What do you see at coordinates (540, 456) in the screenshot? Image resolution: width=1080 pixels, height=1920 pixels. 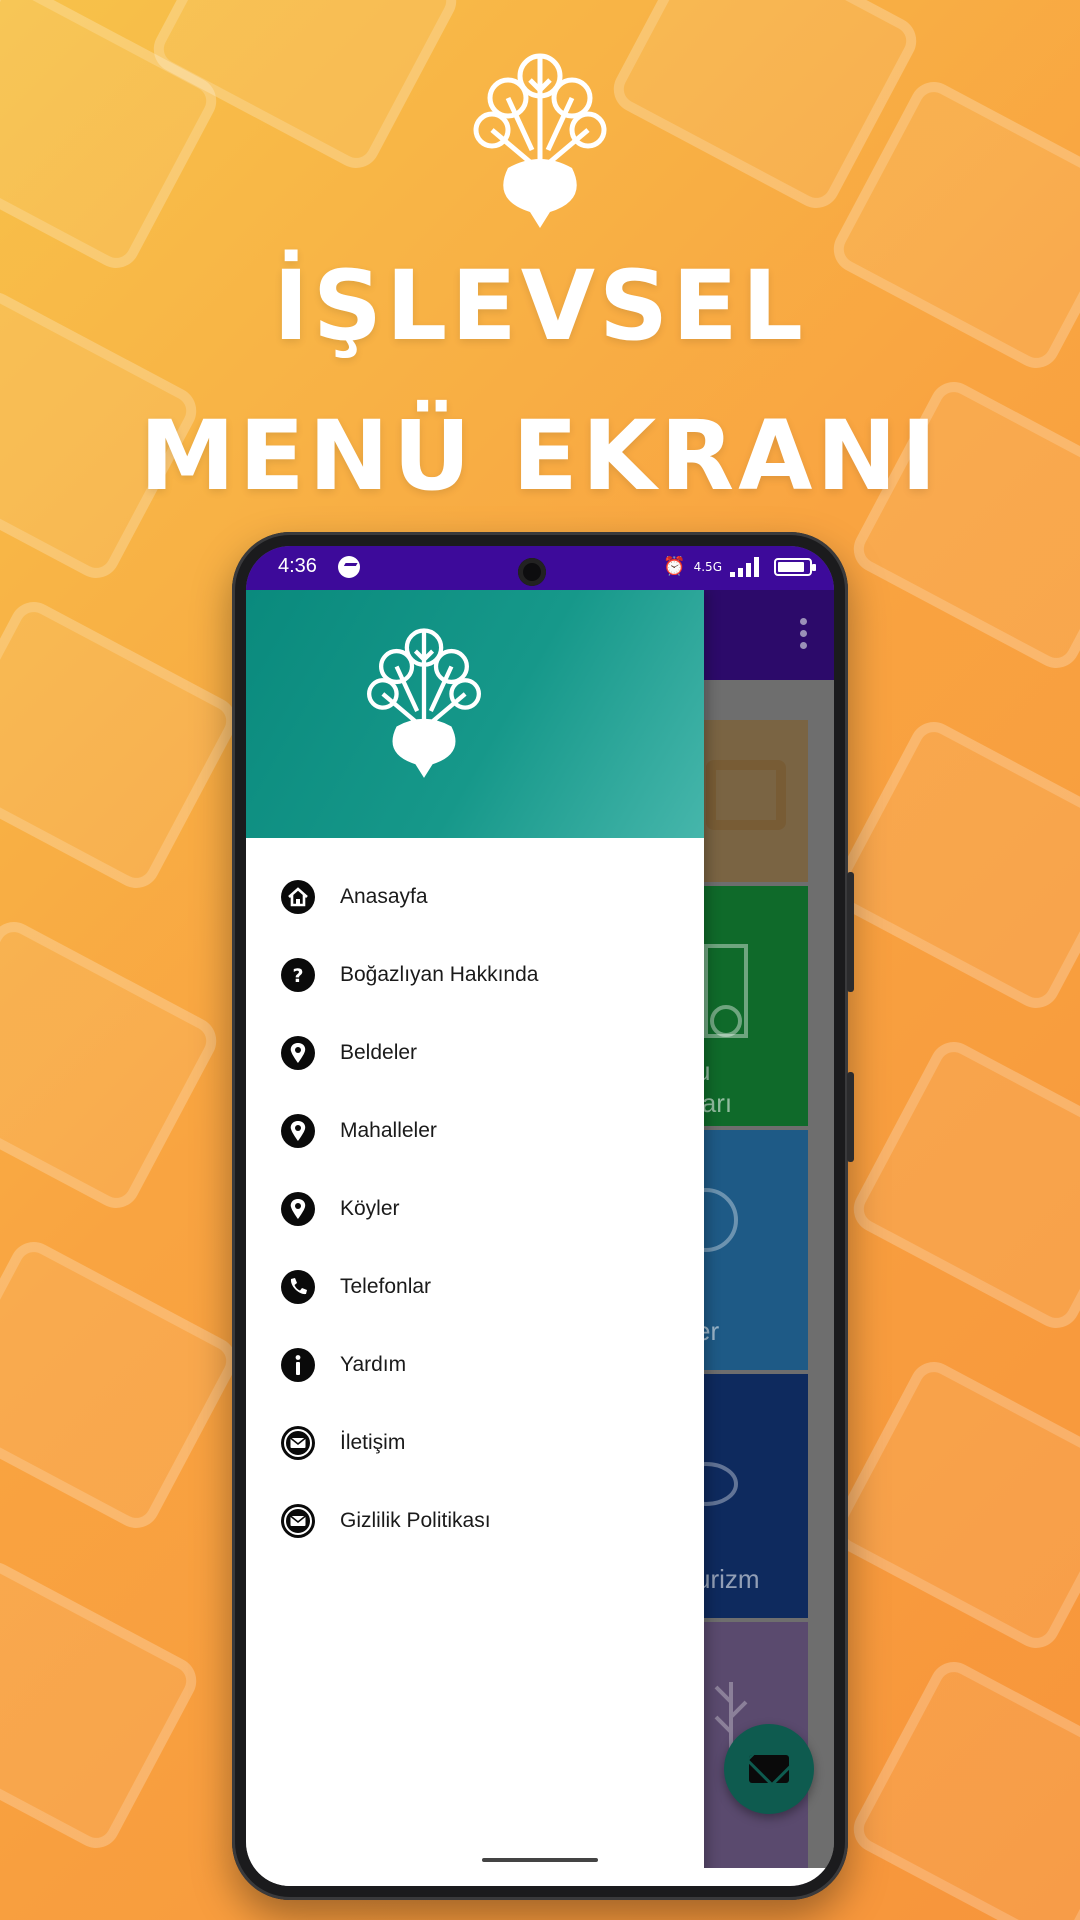 I see `hero-title-line2: MENÜ EKRANI` at bounding box center [540, 456].